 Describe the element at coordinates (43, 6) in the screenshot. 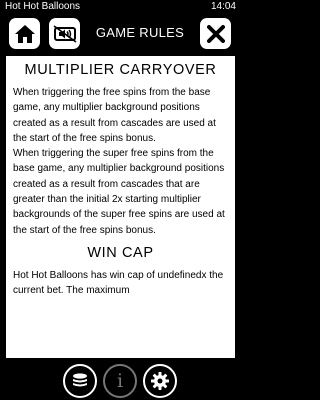

I see `app-title: Hot Hot Balloons` at that location.